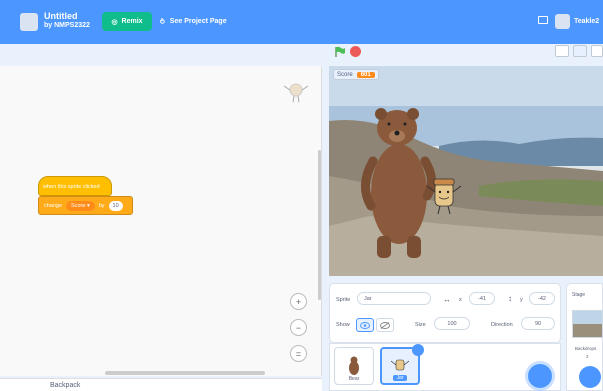 The image size is (603, 391). Describe the element at coordinates (590, 377) in the screenshot. I see `add-backdrop-icon` at that location.